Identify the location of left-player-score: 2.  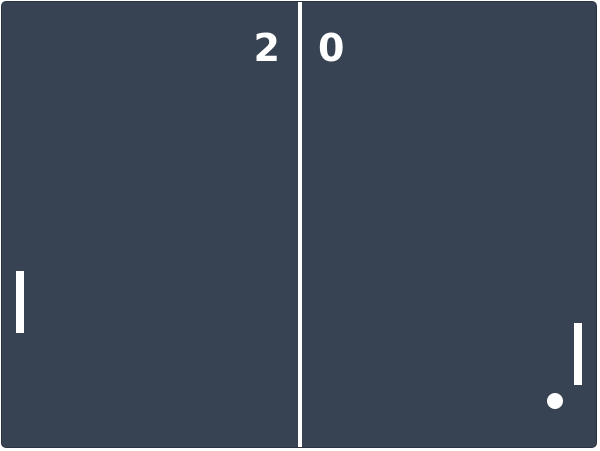
(266, 48).